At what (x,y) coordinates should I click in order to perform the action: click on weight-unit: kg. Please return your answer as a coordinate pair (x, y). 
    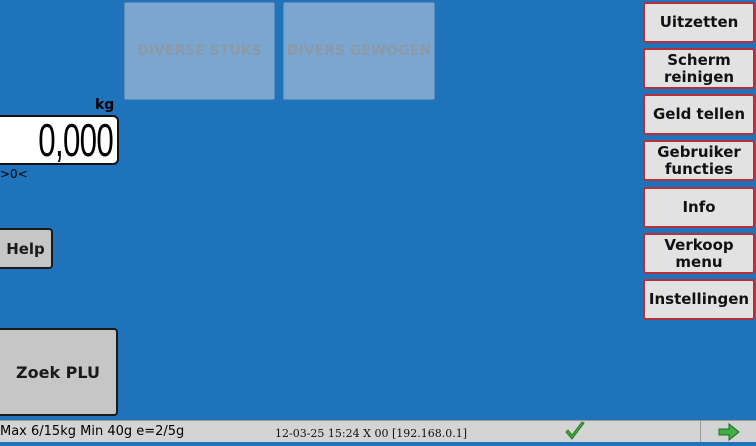
    Looking at the image, I should click on (105, 105).